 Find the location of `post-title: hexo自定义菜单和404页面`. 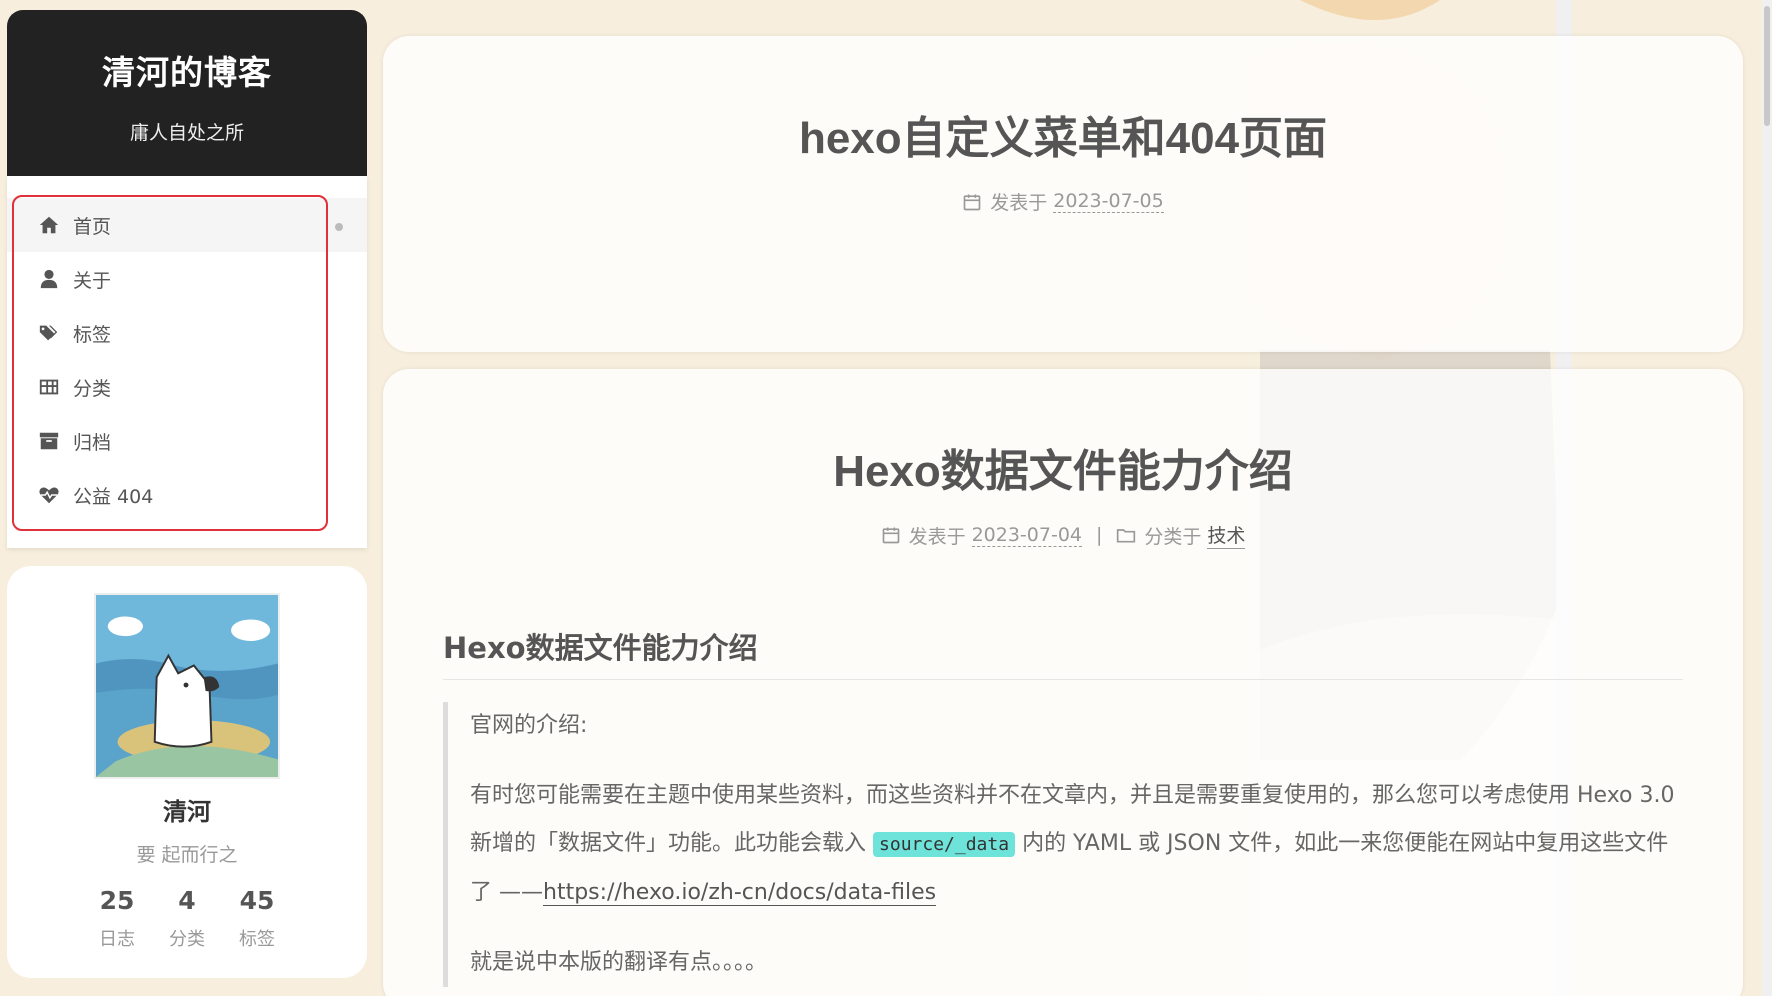

post-title: hexo自定义菜单和404页面 is located at coordinates (1063, 134).